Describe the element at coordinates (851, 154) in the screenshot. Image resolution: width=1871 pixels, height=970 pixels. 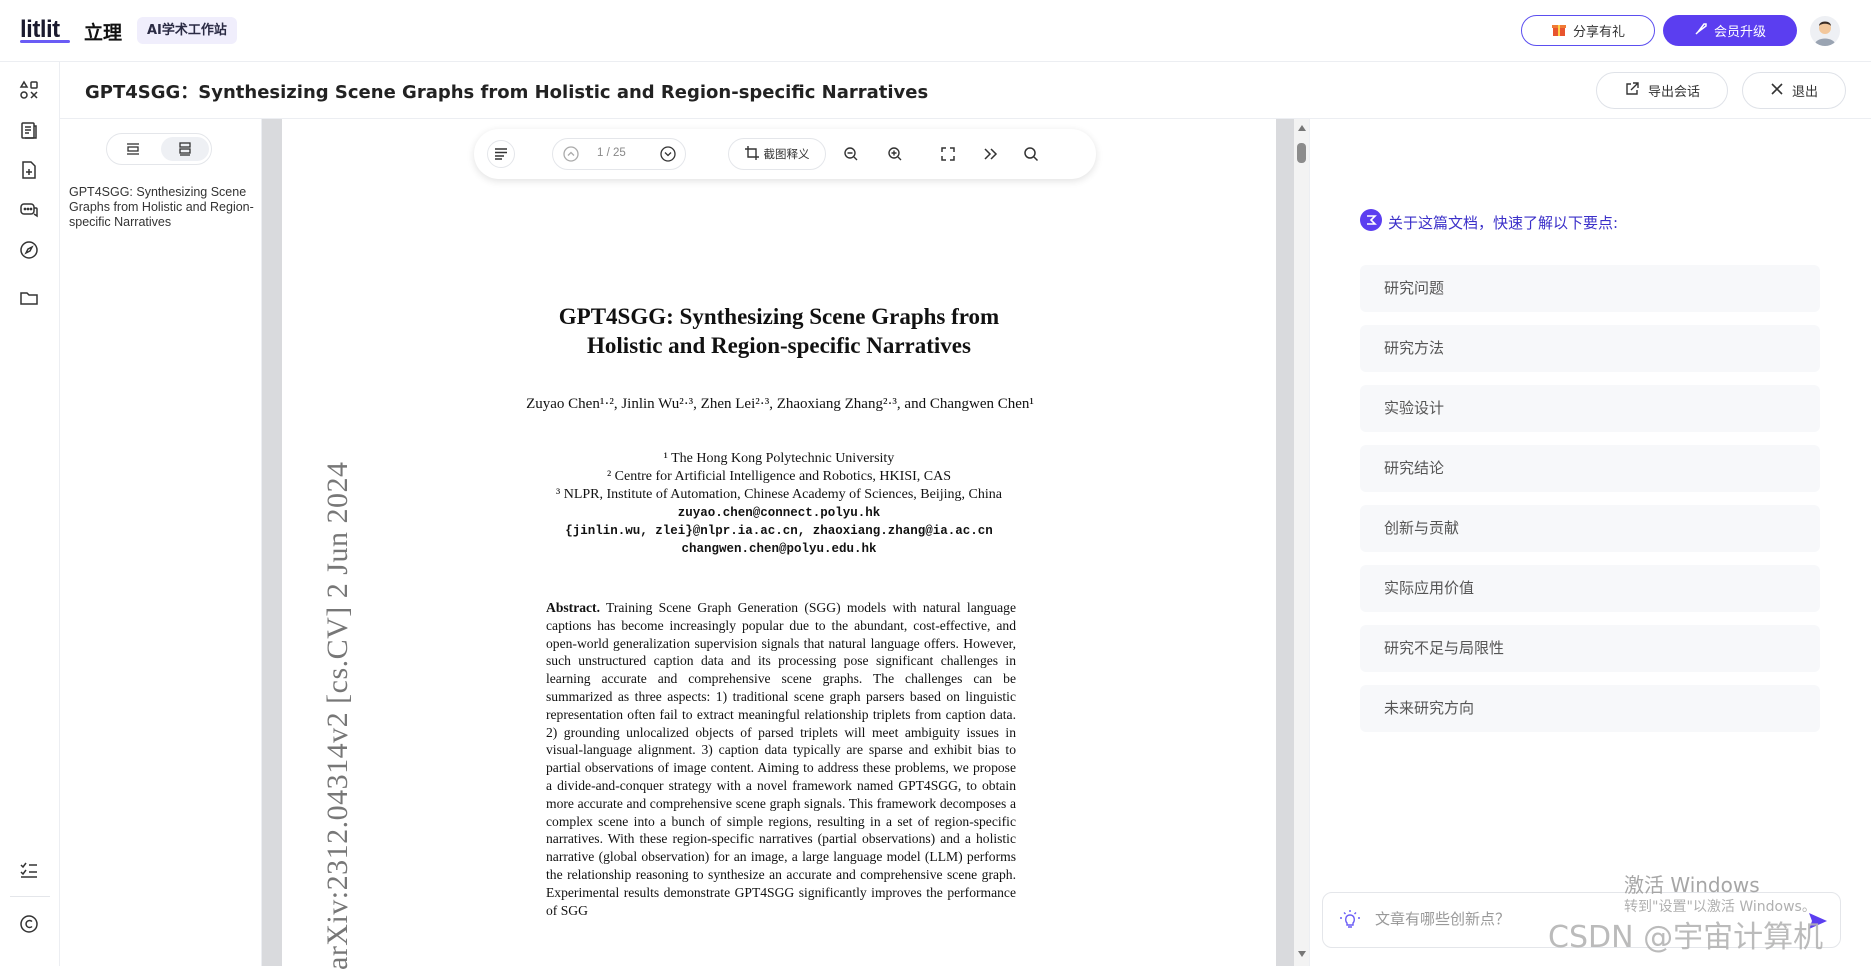
I see `zoom-out-icon` at that location.